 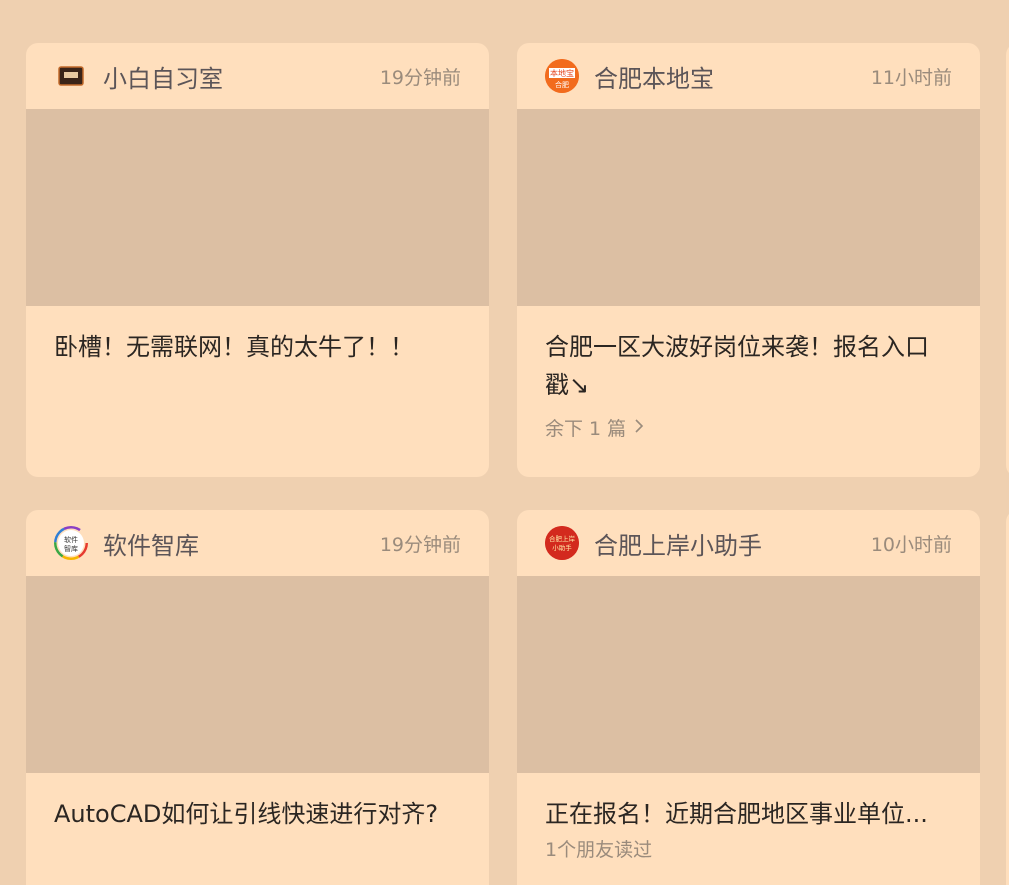 I want to click on more-articles-label: 余下 1 篇, so click(x=586, y=429).